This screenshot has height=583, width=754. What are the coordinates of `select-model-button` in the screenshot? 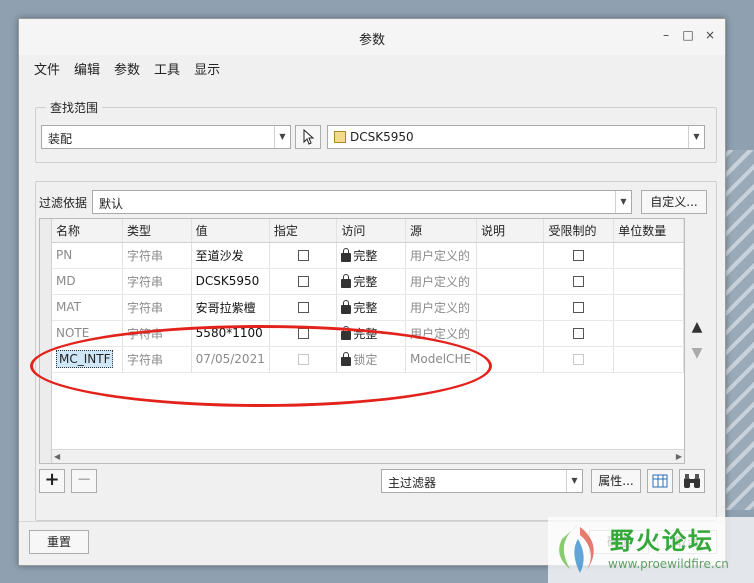 It's located at (308, 137).